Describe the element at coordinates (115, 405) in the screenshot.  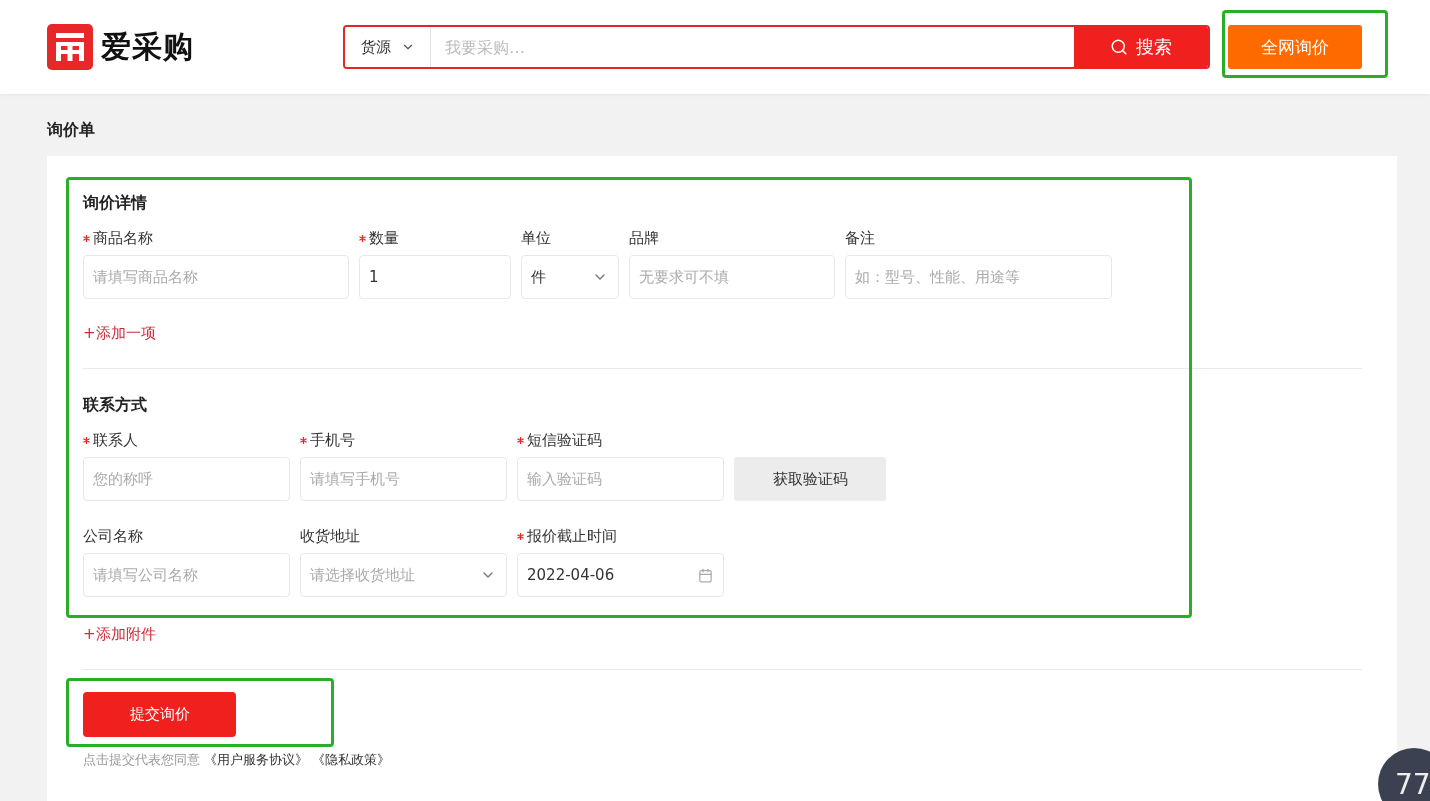
I see `section-title: 联系方式` at that location.